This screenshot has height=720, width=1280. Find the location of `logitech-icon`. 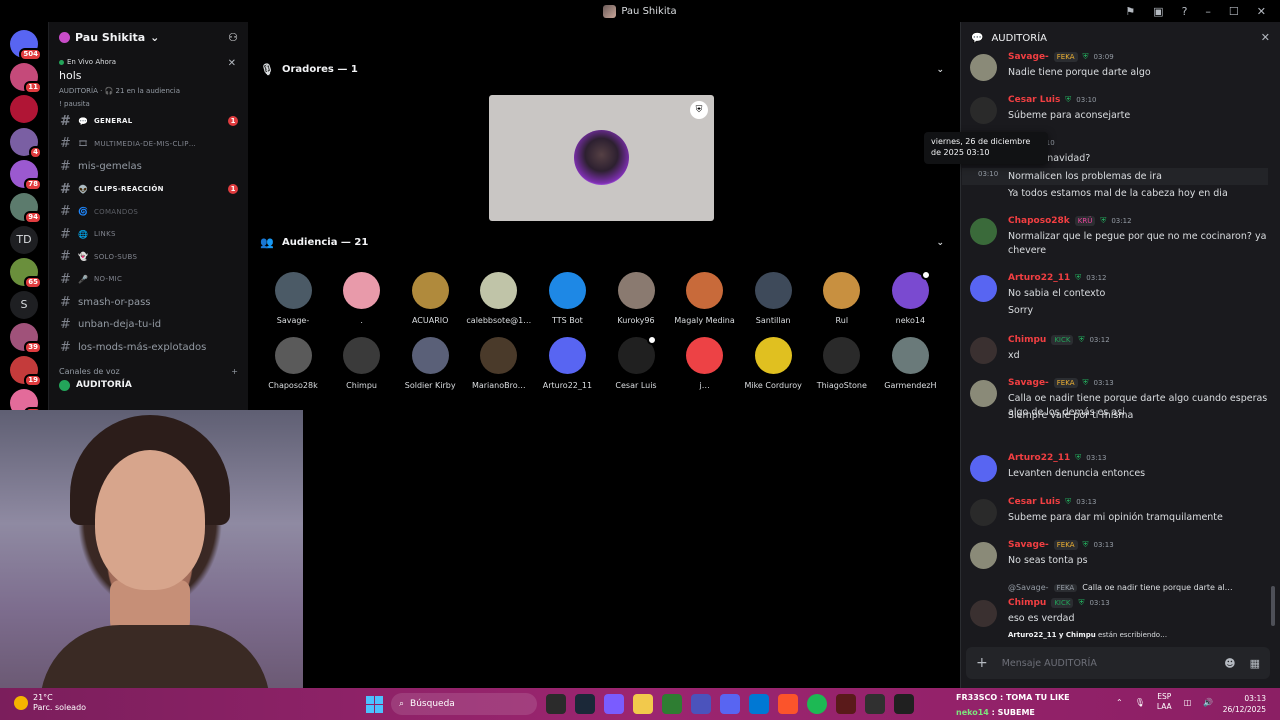

logitech-icon is located at coordinates (904, 704).